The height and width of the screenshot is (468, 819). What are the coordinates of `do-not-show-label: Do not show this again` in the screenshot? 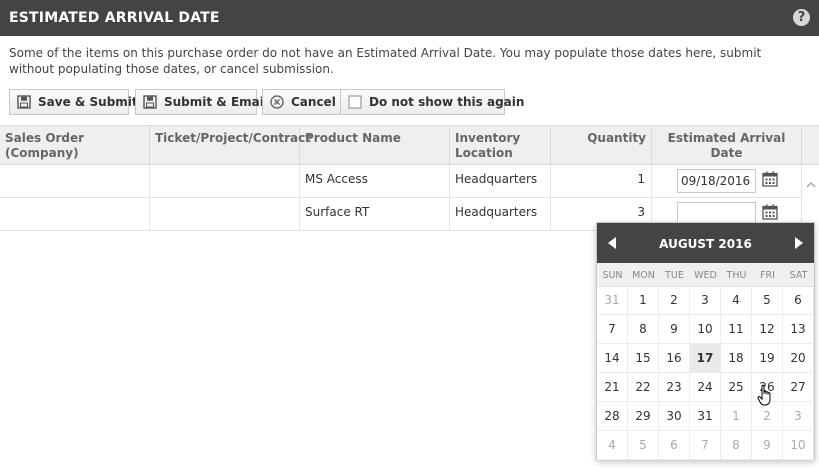 It's located at (447, 102).